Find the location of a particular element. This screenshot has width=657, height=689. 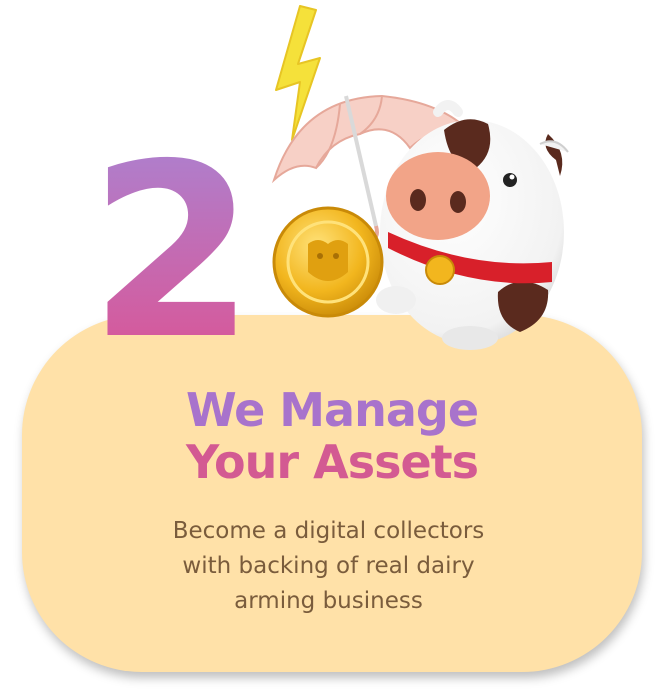

description-line: arming business is located at coordinates (328, 601).